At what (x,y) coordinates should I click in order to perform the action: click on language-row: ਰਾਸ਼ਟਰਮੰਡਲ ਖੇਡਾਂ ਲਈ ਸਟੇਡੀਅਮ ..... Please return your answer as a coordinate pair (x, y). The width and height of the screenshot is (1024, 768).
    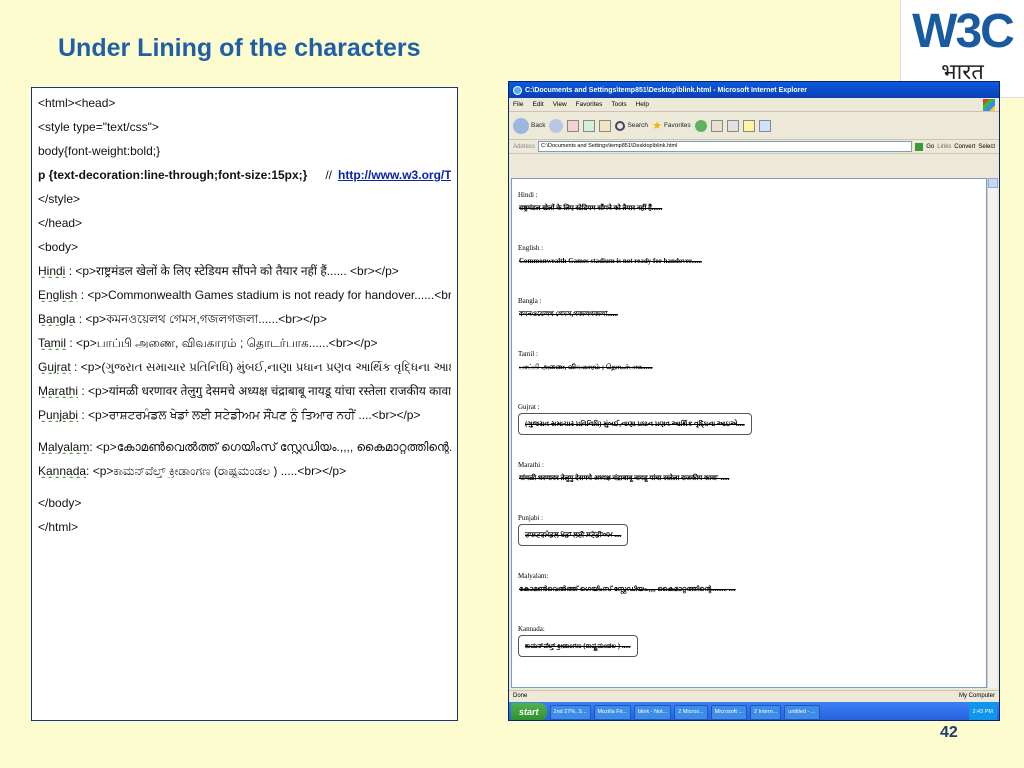
    Looking at the image, I should click on (749, 546).